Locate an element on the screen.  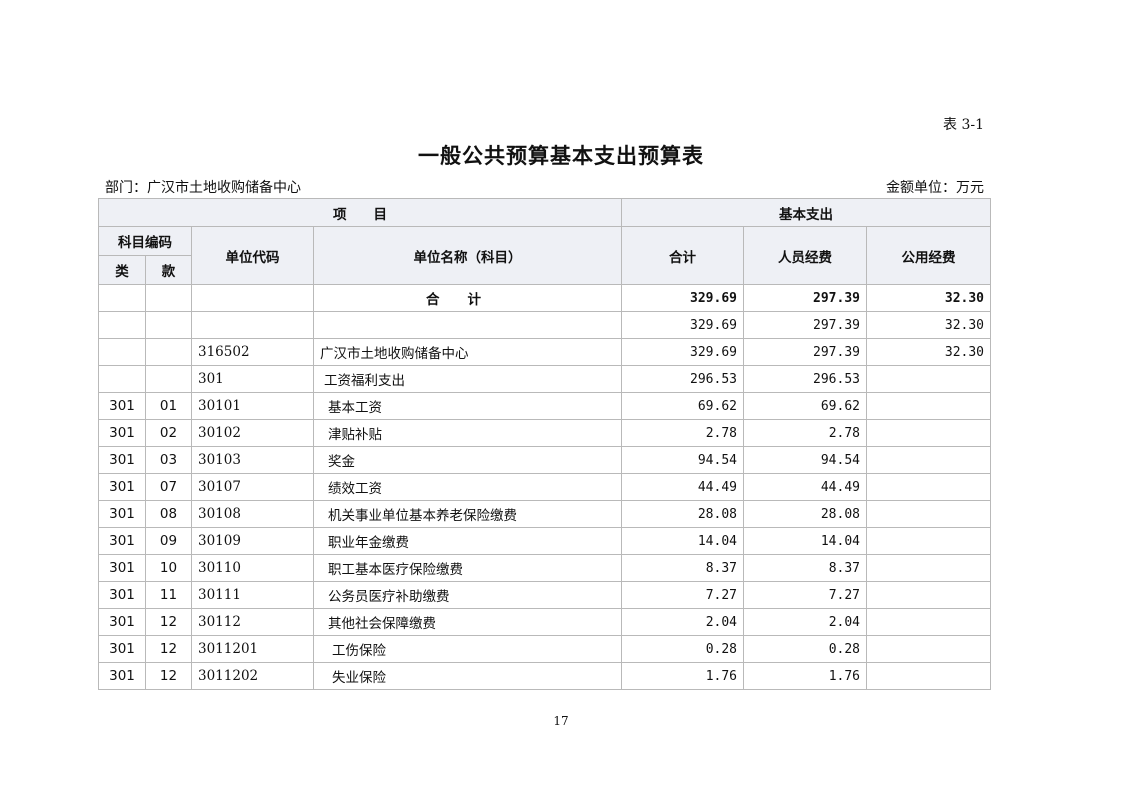
header-total: 合计 is located at coordinates (682, 255).